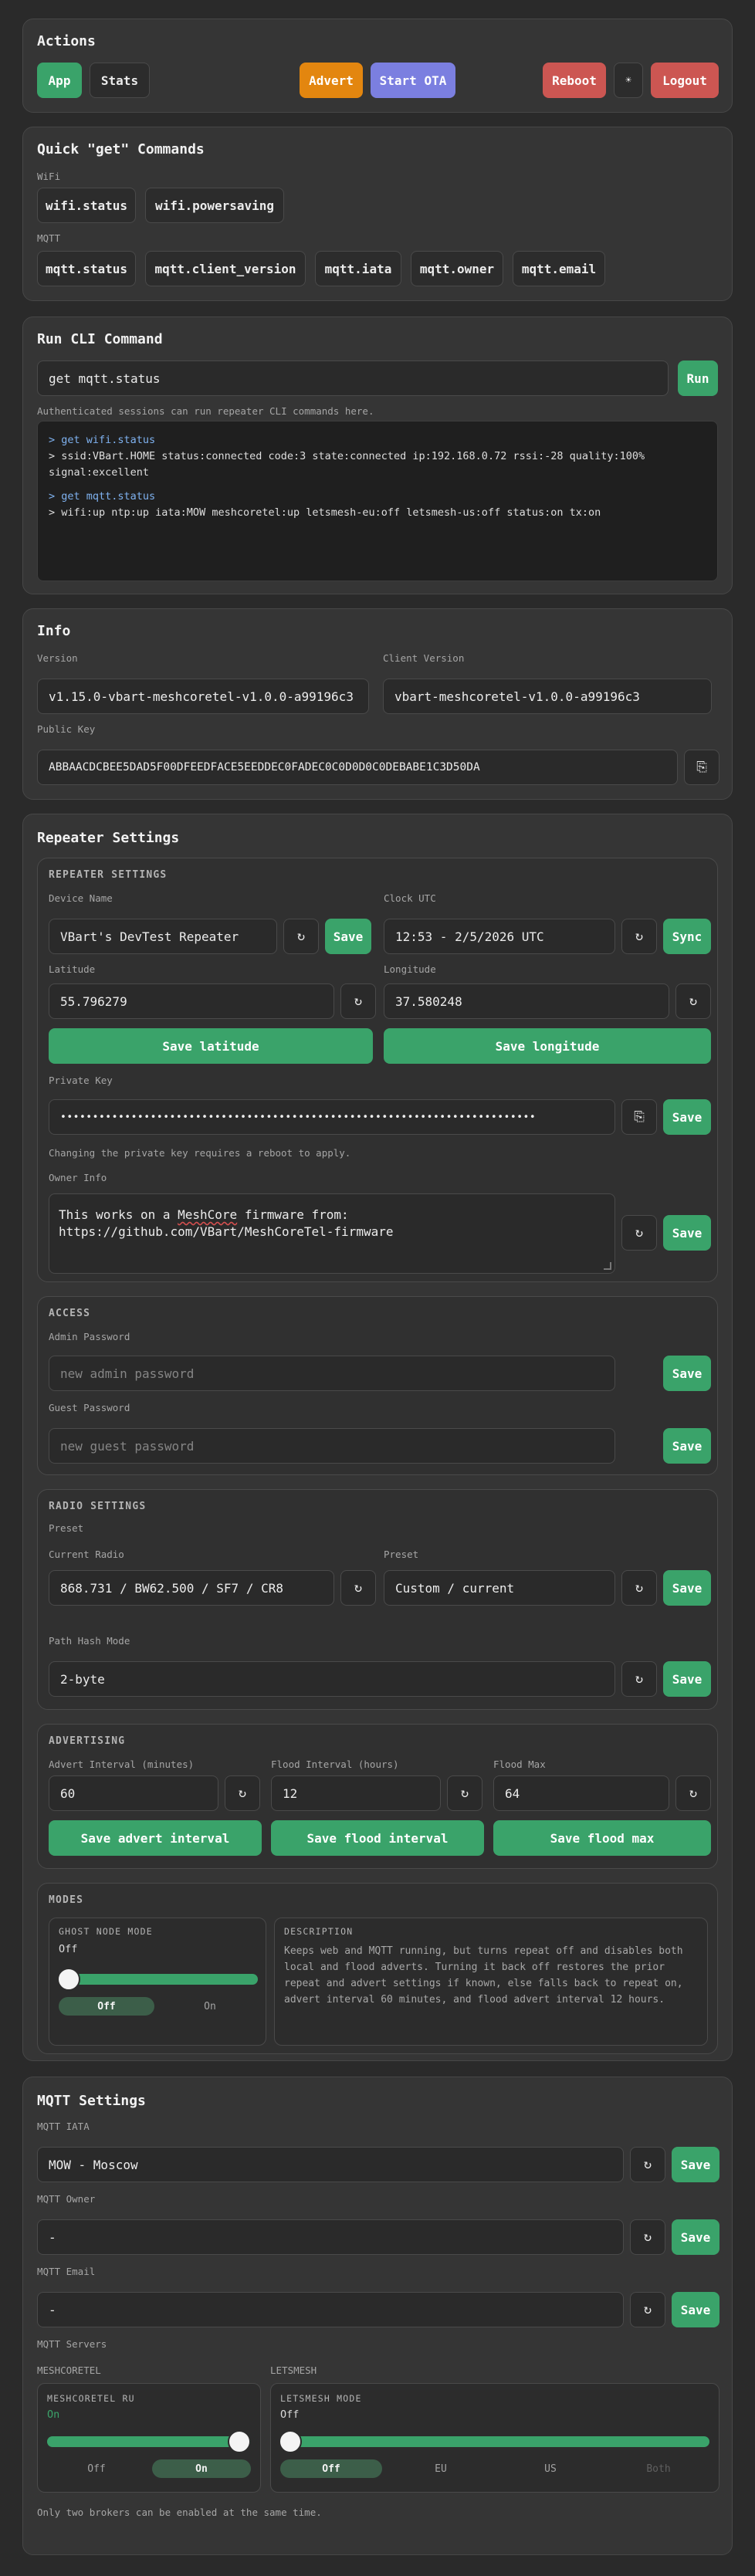  I want to click on latitude-refresh-icon: ↻, so click(358, 1001).